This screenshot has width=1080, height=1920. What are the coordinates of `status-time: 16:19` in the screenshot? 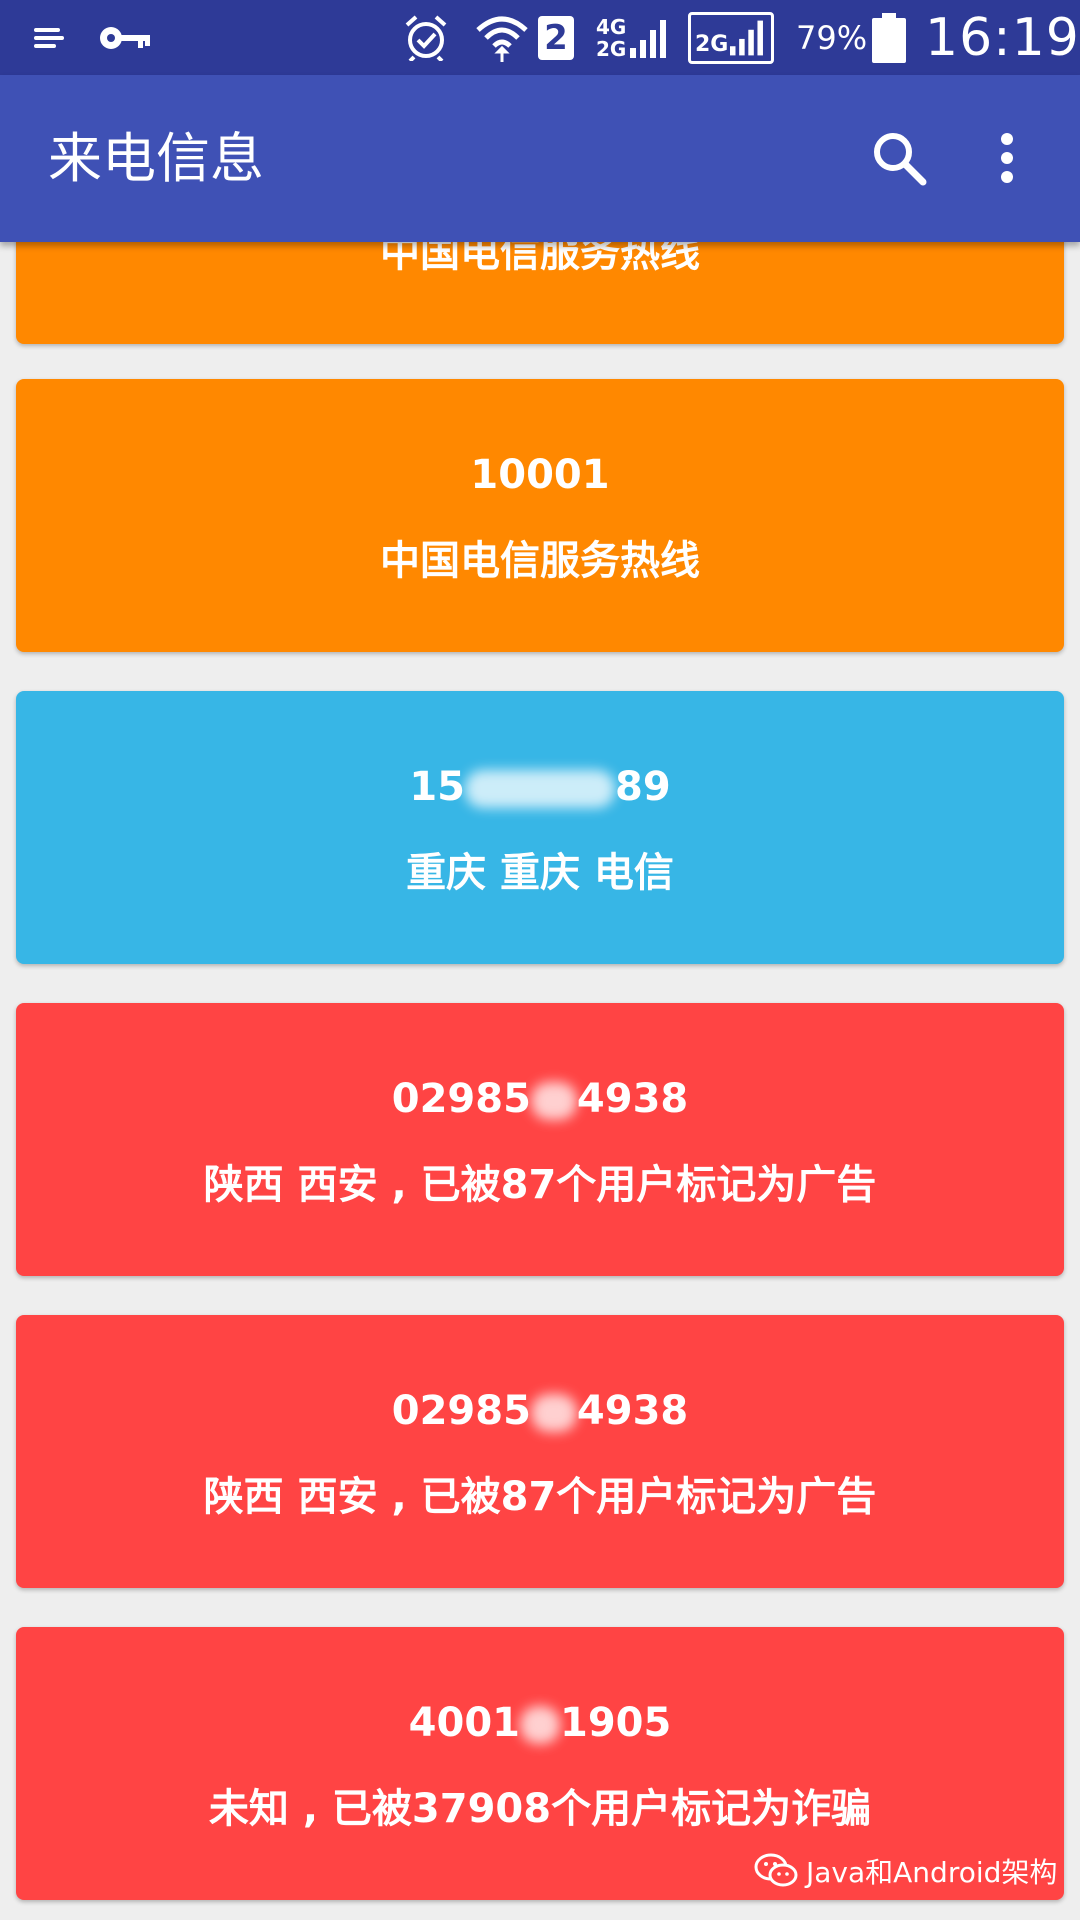 It's located at (1002, 37).